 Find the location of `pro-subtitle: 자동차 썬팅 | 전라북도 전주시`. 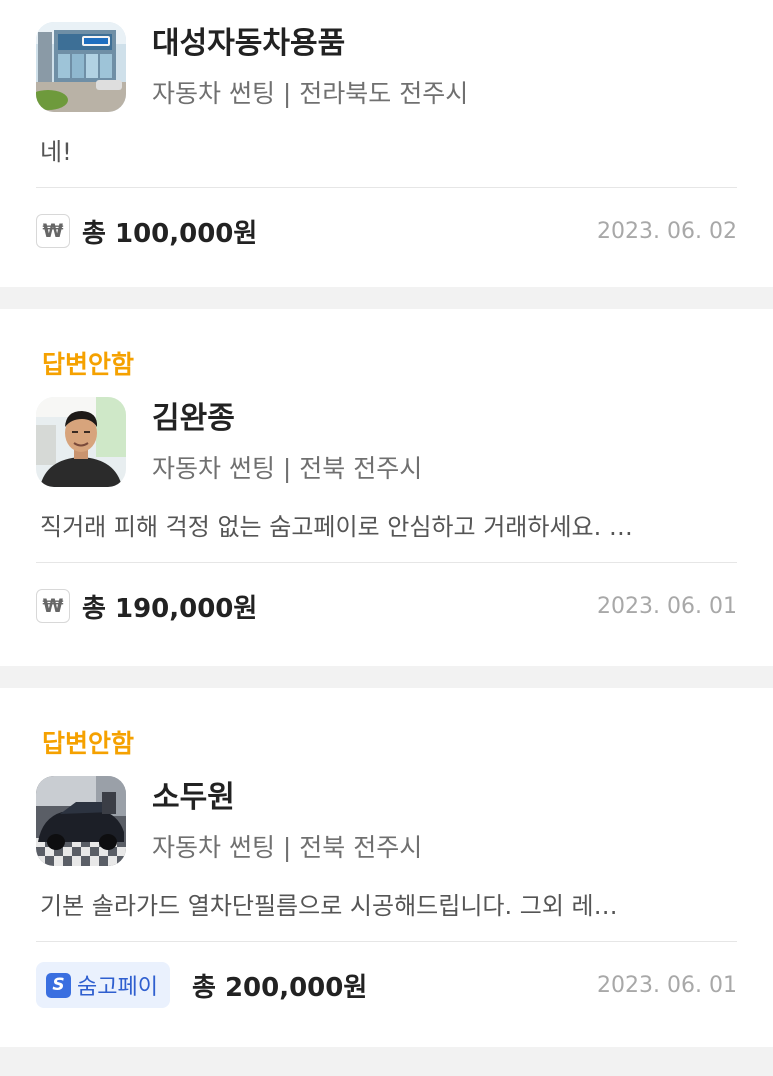

pro-subtitle: 자동차 썬팅 | 전라북도 전주시 is located at coordinates (310, 93).